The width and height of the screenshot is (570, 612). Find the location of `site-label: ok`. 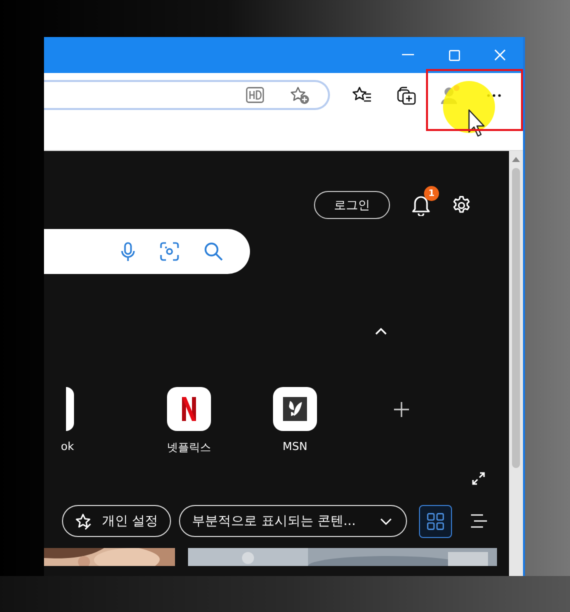

site-label: ok is located at coordinates (67, 446).